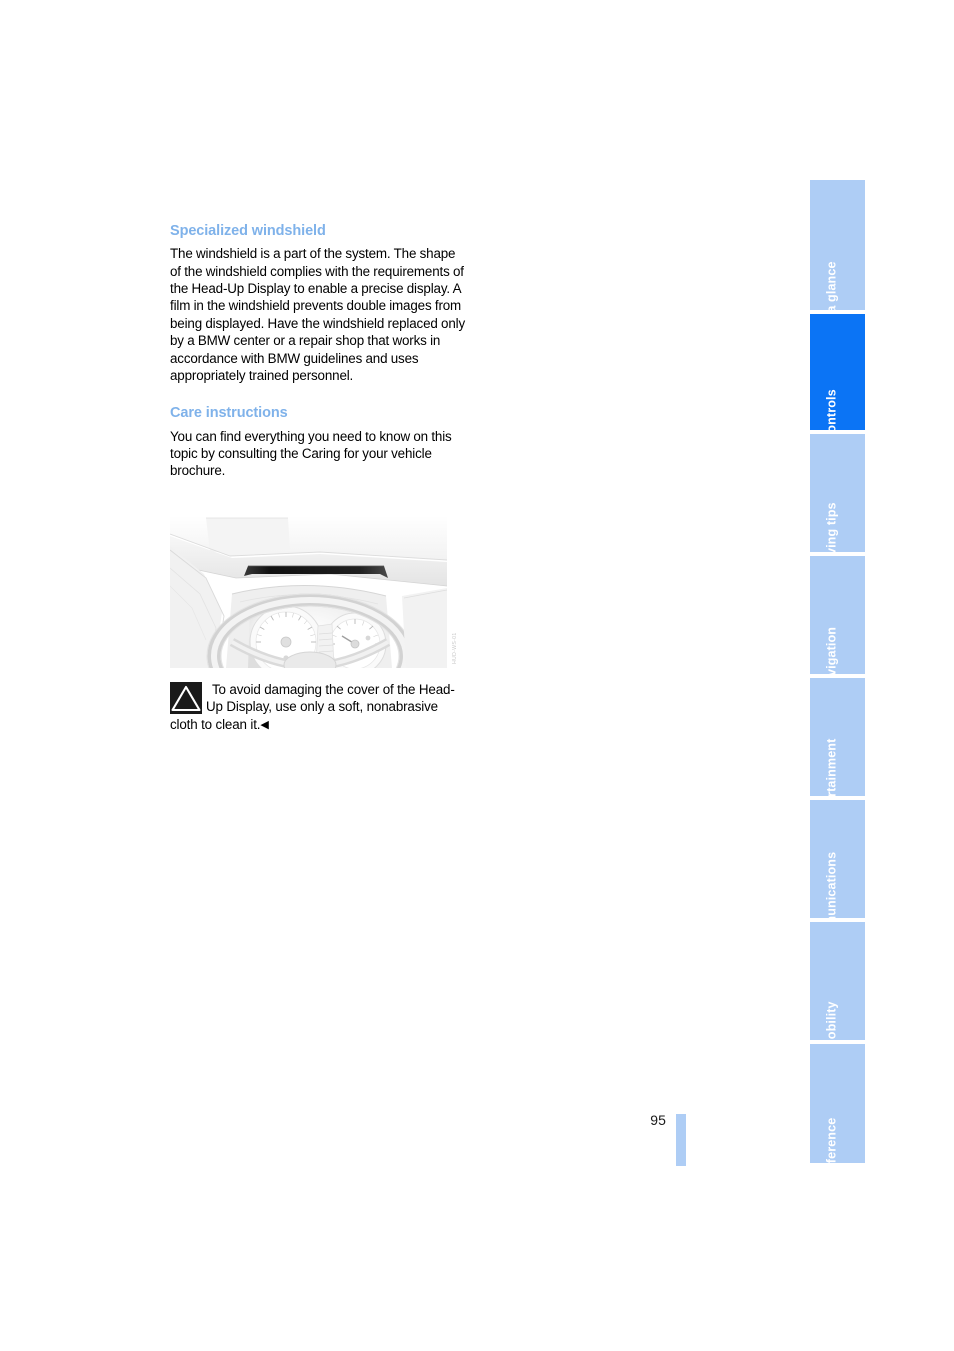 Image resolution: width=954 pixels, height=1351 pixels. What do you see at coordinates (665, 1137) in the screenshot?
I see `page-number-group: 95` at bounding box center [665, 1137].